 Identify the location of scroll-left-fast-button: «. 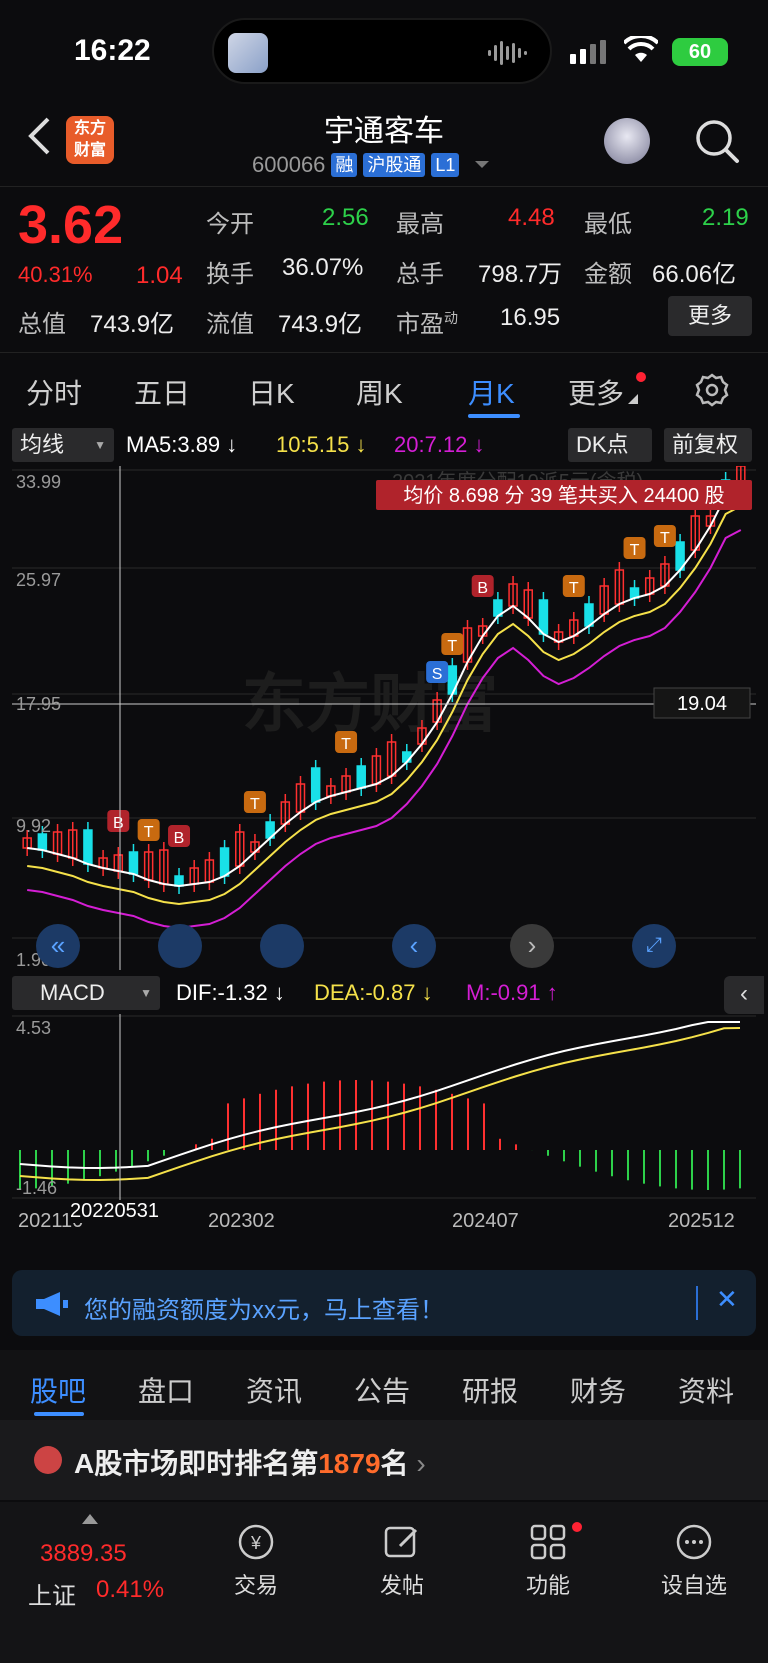
(58, 946).